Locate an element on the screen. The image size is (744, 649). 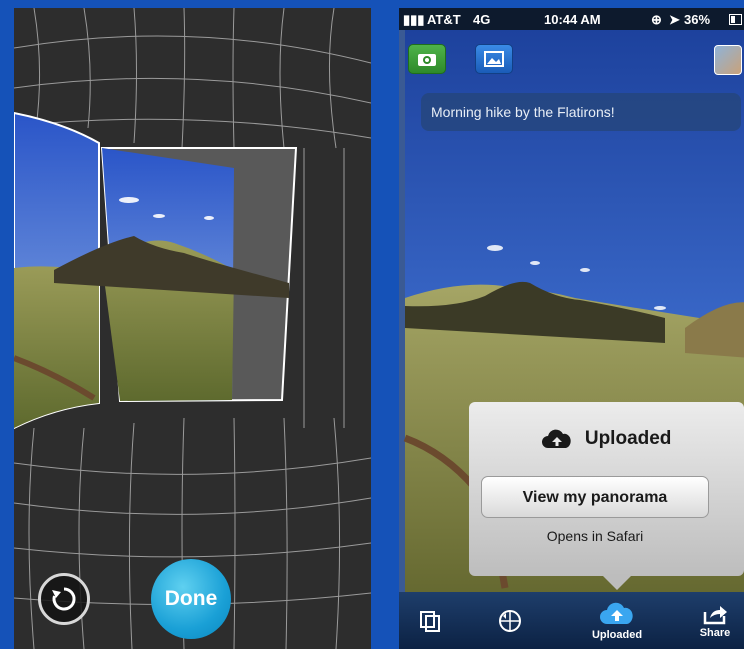
undo-icon is located at coordinates (64, 599).